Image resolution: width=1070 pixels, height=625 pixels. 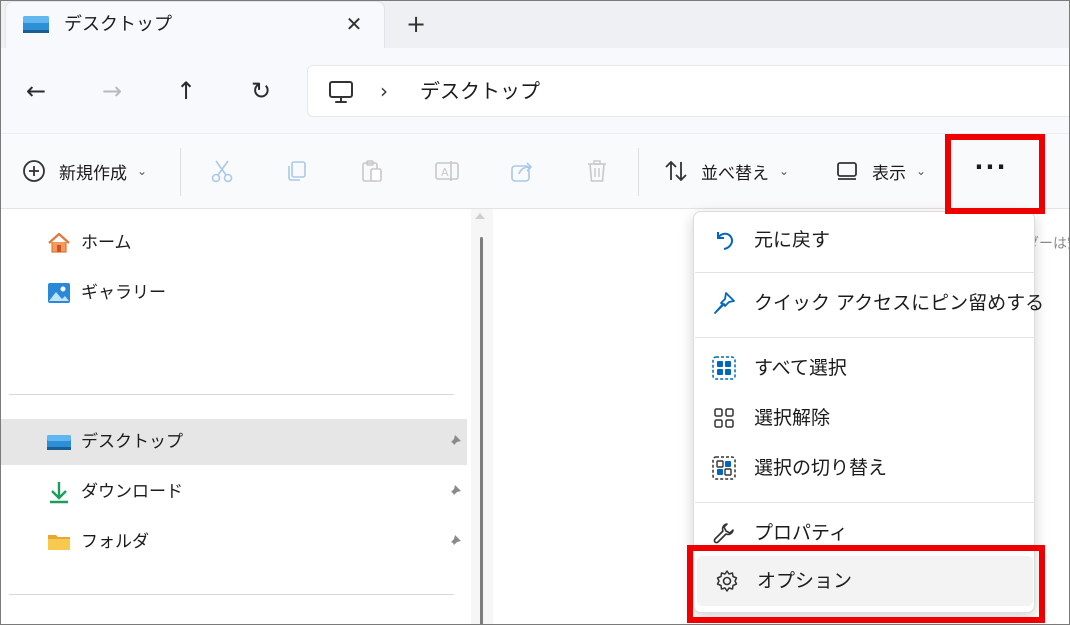 I want to click on command-bar: 新規作成 ⌄ A 並べ替え ⌄ 表示 ⌄ ···, so click(x=535, y=171).